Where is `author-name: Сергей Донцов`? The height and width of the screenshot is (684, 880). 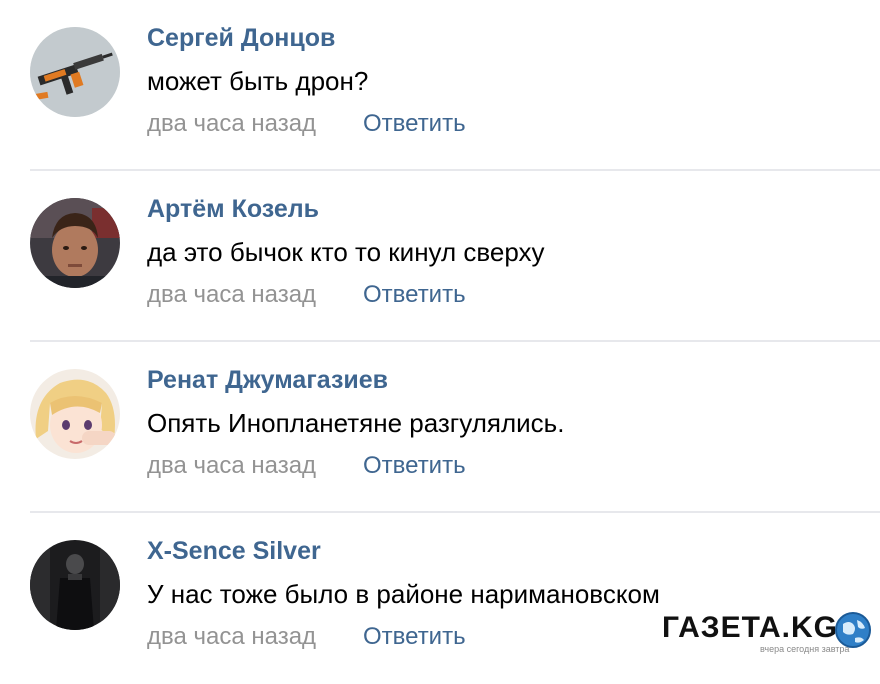 author-name: Сергей Донцов is located at coordinates (241, 38).